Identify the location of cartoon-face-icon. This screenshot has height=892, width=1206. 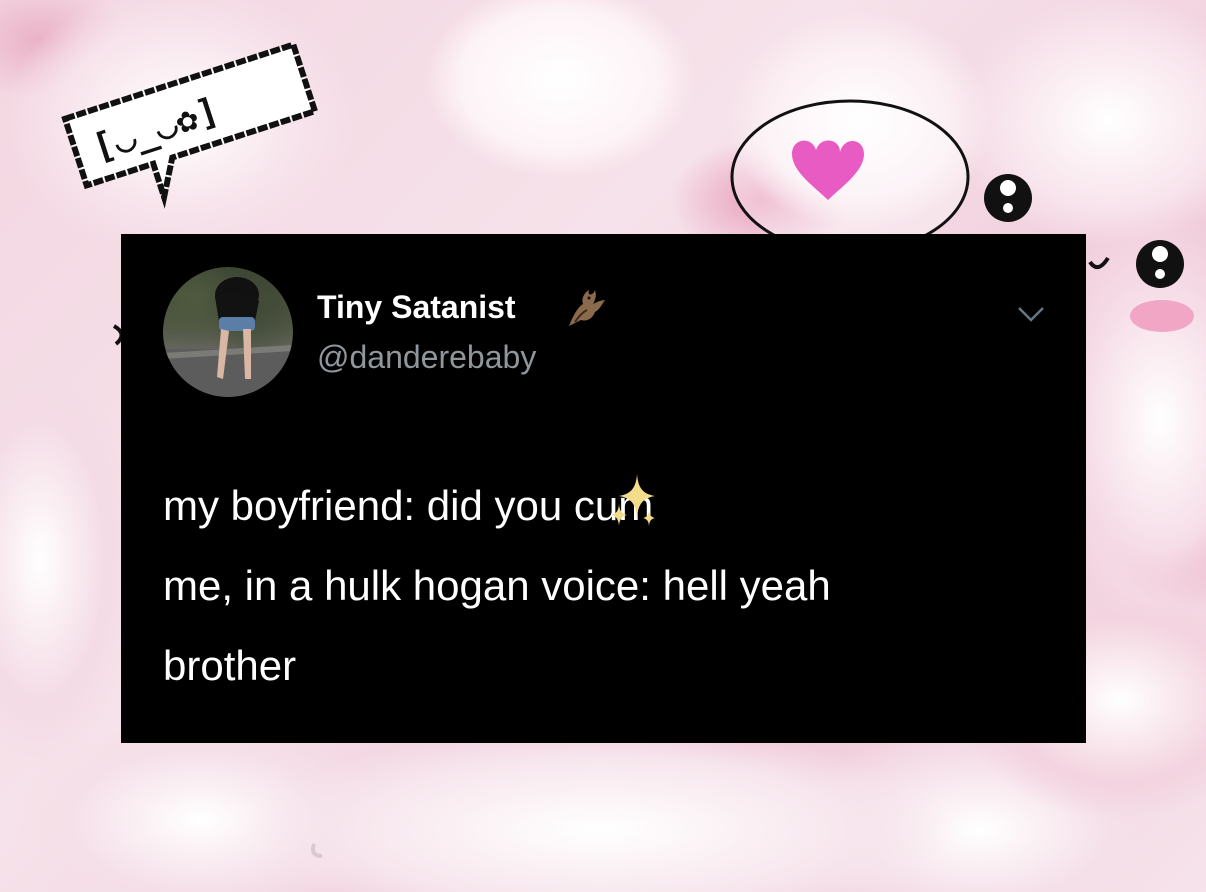
(675, 20).